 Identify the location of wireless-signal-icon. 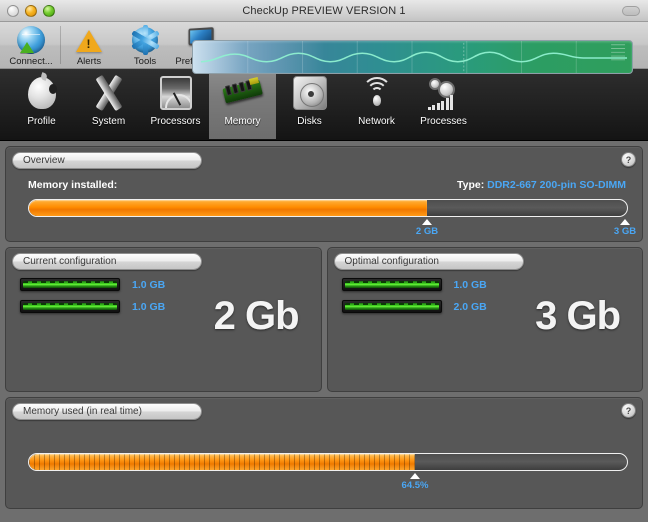
(377, 94).